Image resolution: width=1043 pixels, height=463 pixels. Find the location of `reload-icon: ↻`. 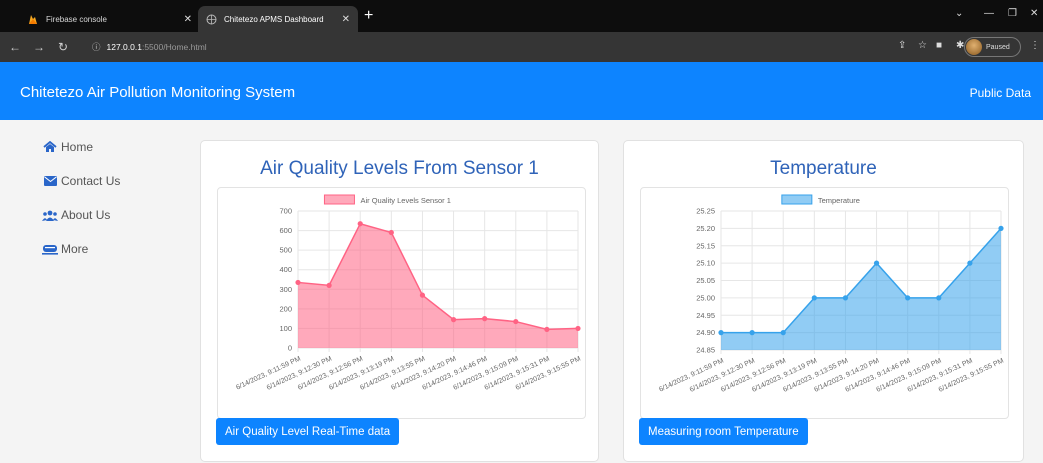

reload-icon: ↻ is located at coordinates (63, 47).